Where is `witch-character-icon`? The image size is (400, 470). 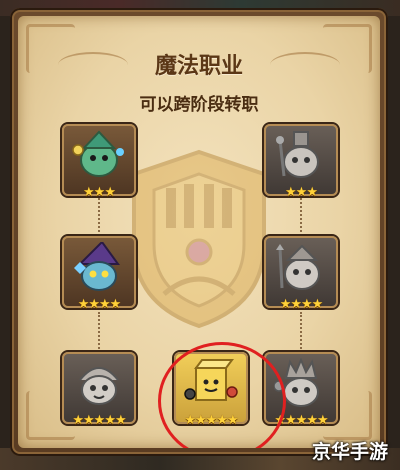
witch-character-icon is located at coordinates (97, 266).